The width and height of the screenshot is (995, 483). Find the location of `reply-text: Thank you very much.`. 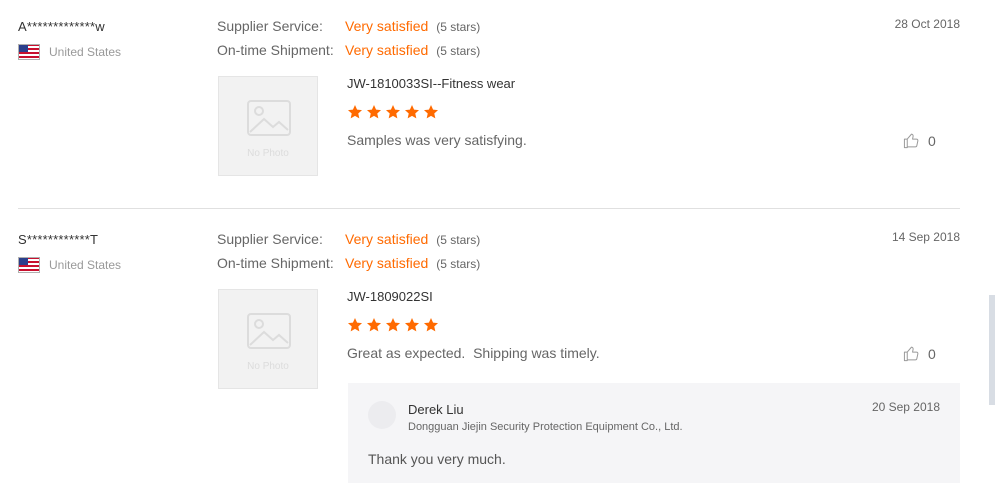

reply-text: Thank you very much. is located at coordinates (437, 459).